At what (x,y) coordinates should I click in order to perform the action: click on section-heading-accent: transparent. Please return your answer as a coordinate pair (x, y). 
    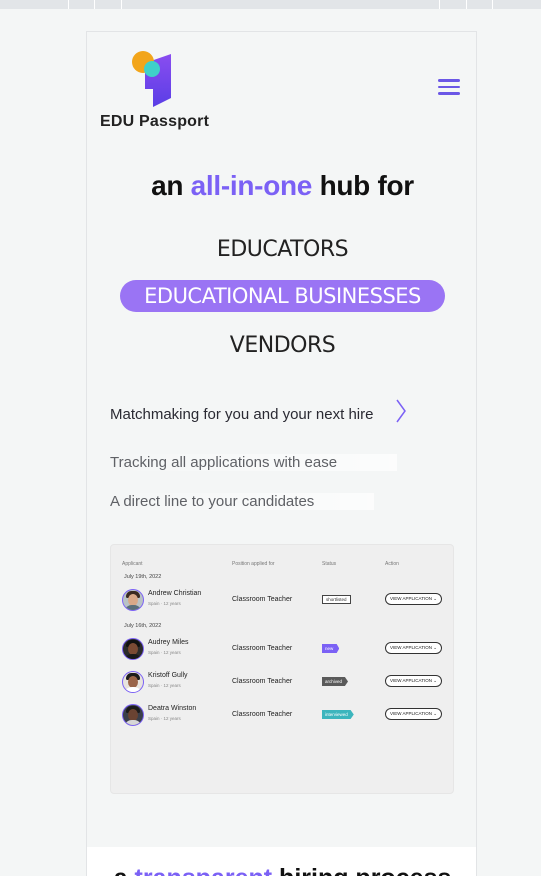
    Looking at the image, I should click on (204, 870).